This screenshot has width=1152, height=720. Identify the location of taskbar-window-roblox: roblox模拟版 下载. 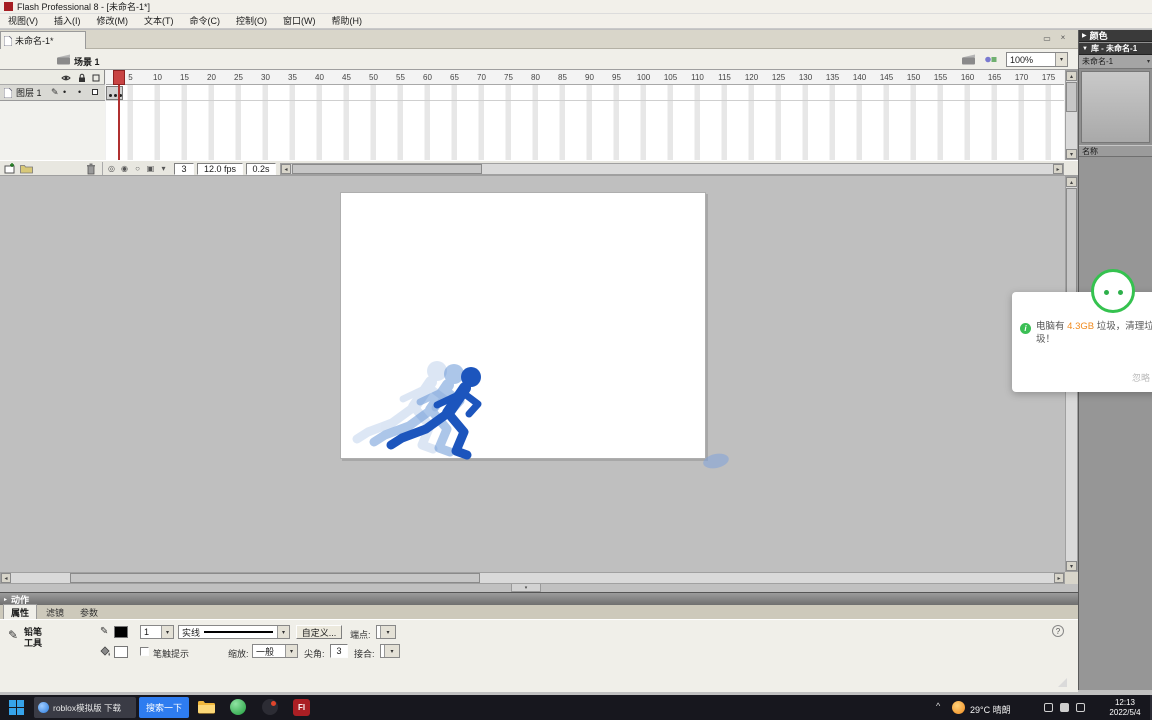
(85, 707).